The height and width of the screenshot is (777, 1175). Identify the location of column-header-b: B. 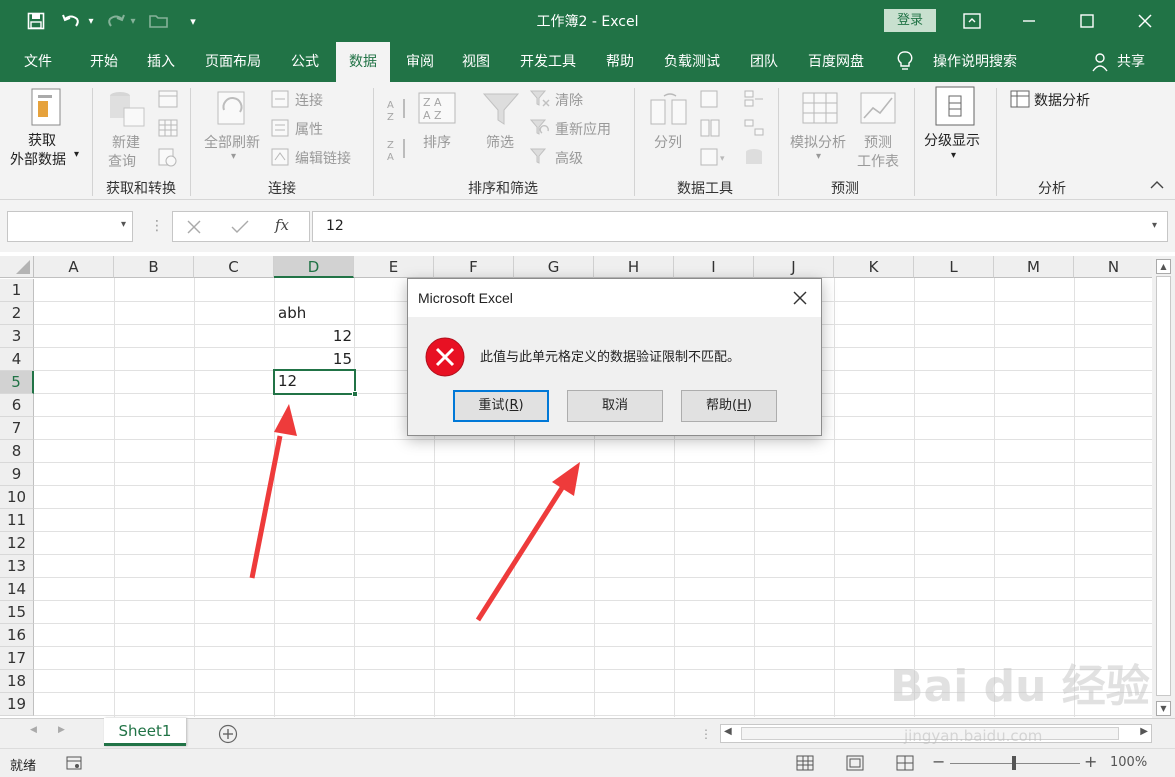
(154, 267).